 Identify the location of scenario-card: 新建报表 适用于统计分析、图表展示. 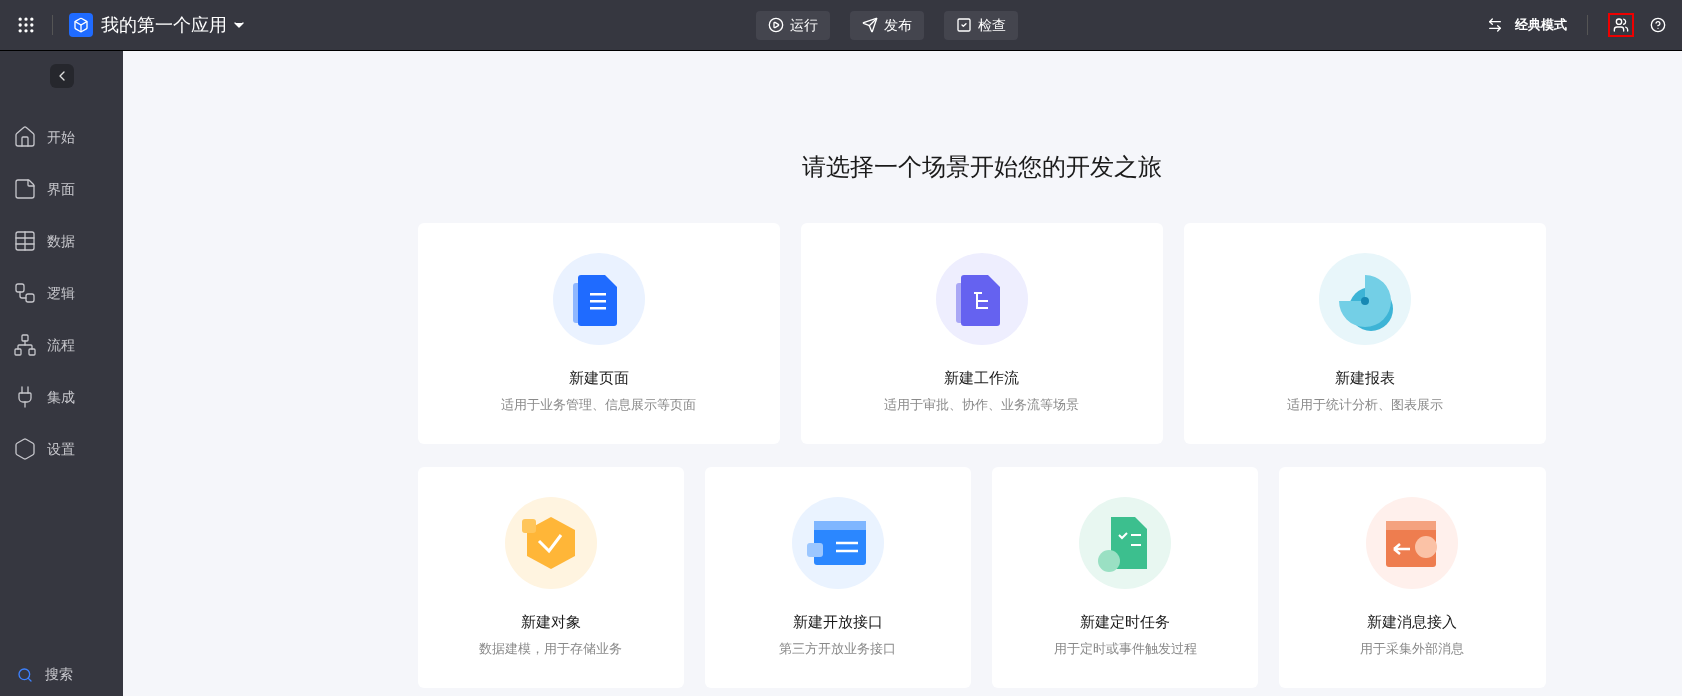
(1364, 333).